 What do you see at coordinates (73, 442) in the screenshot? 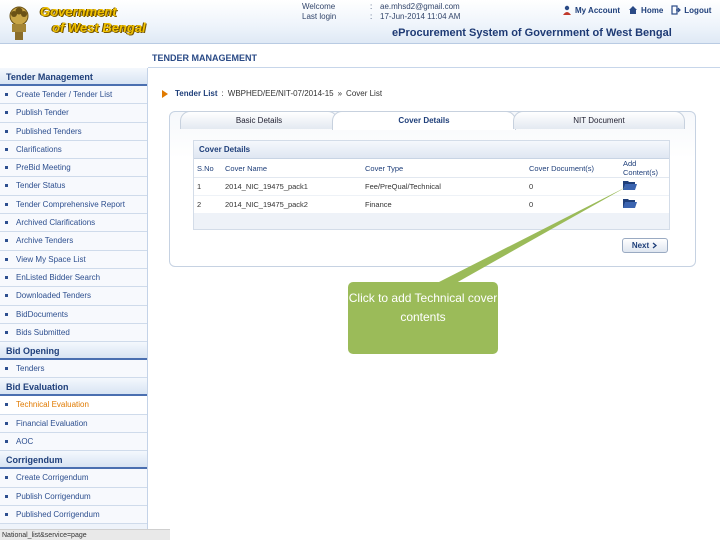
I see `sidebar-item: AOC` at bounding box center [73, 442].